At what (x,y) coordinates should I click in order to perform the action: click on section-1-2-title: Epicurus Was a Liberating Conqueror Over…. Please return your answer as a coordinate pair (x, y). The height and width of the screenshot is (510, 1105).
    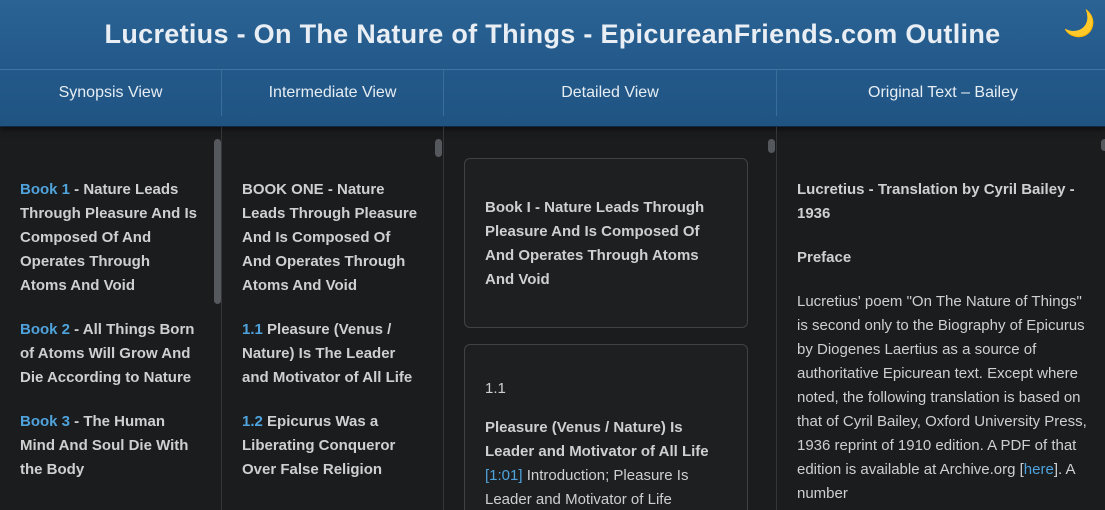
    Looking at the image, I should click on (319, 445).